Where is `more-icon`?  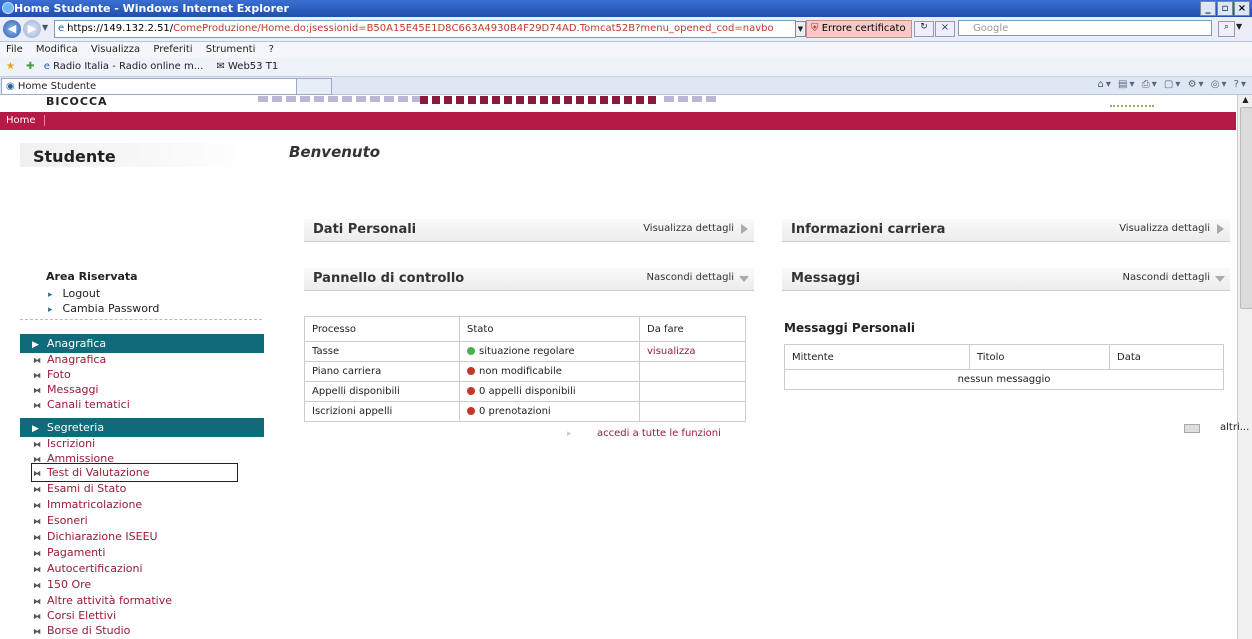 more-icon is located at coordinates (1192, 428).